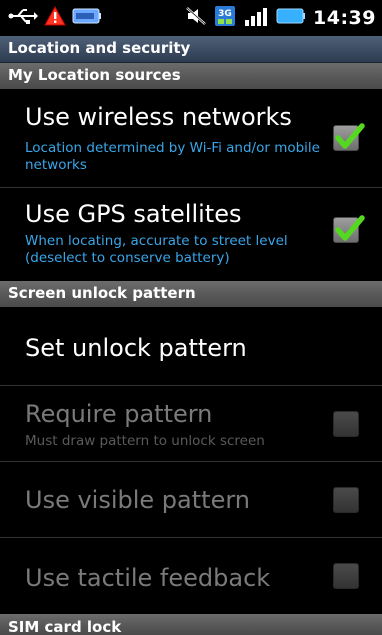 This screenshot has height=635, width=382. I want to click on section-header-sim-card-lock: SIM card lock, so click(191, 624).